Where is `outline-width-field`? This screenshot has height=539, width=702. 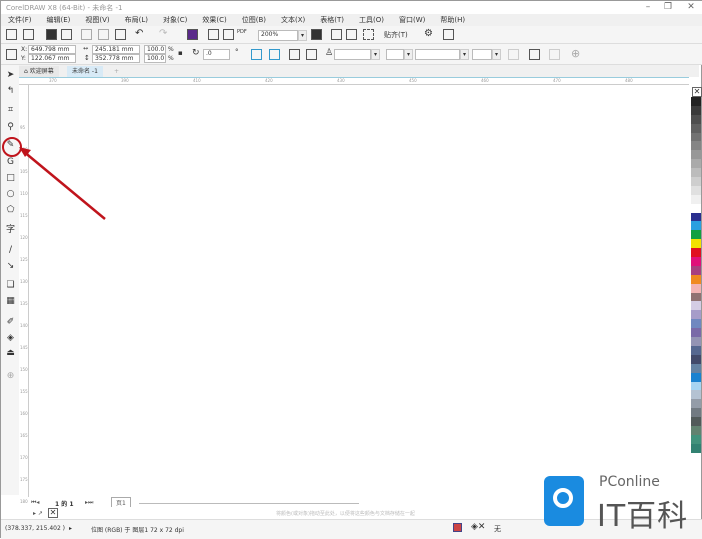 outline-width-field is located at coordinates (352, 54).